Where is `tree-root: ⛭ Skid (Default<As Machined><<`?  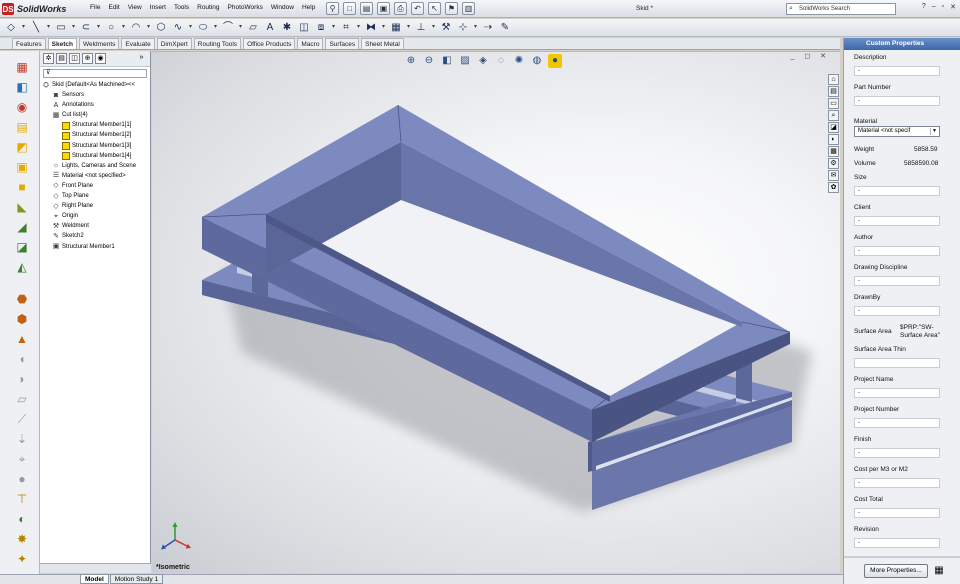 tree-root: ⛭ Skid (Default<As Machined><< is located at coordinates (88, 85).